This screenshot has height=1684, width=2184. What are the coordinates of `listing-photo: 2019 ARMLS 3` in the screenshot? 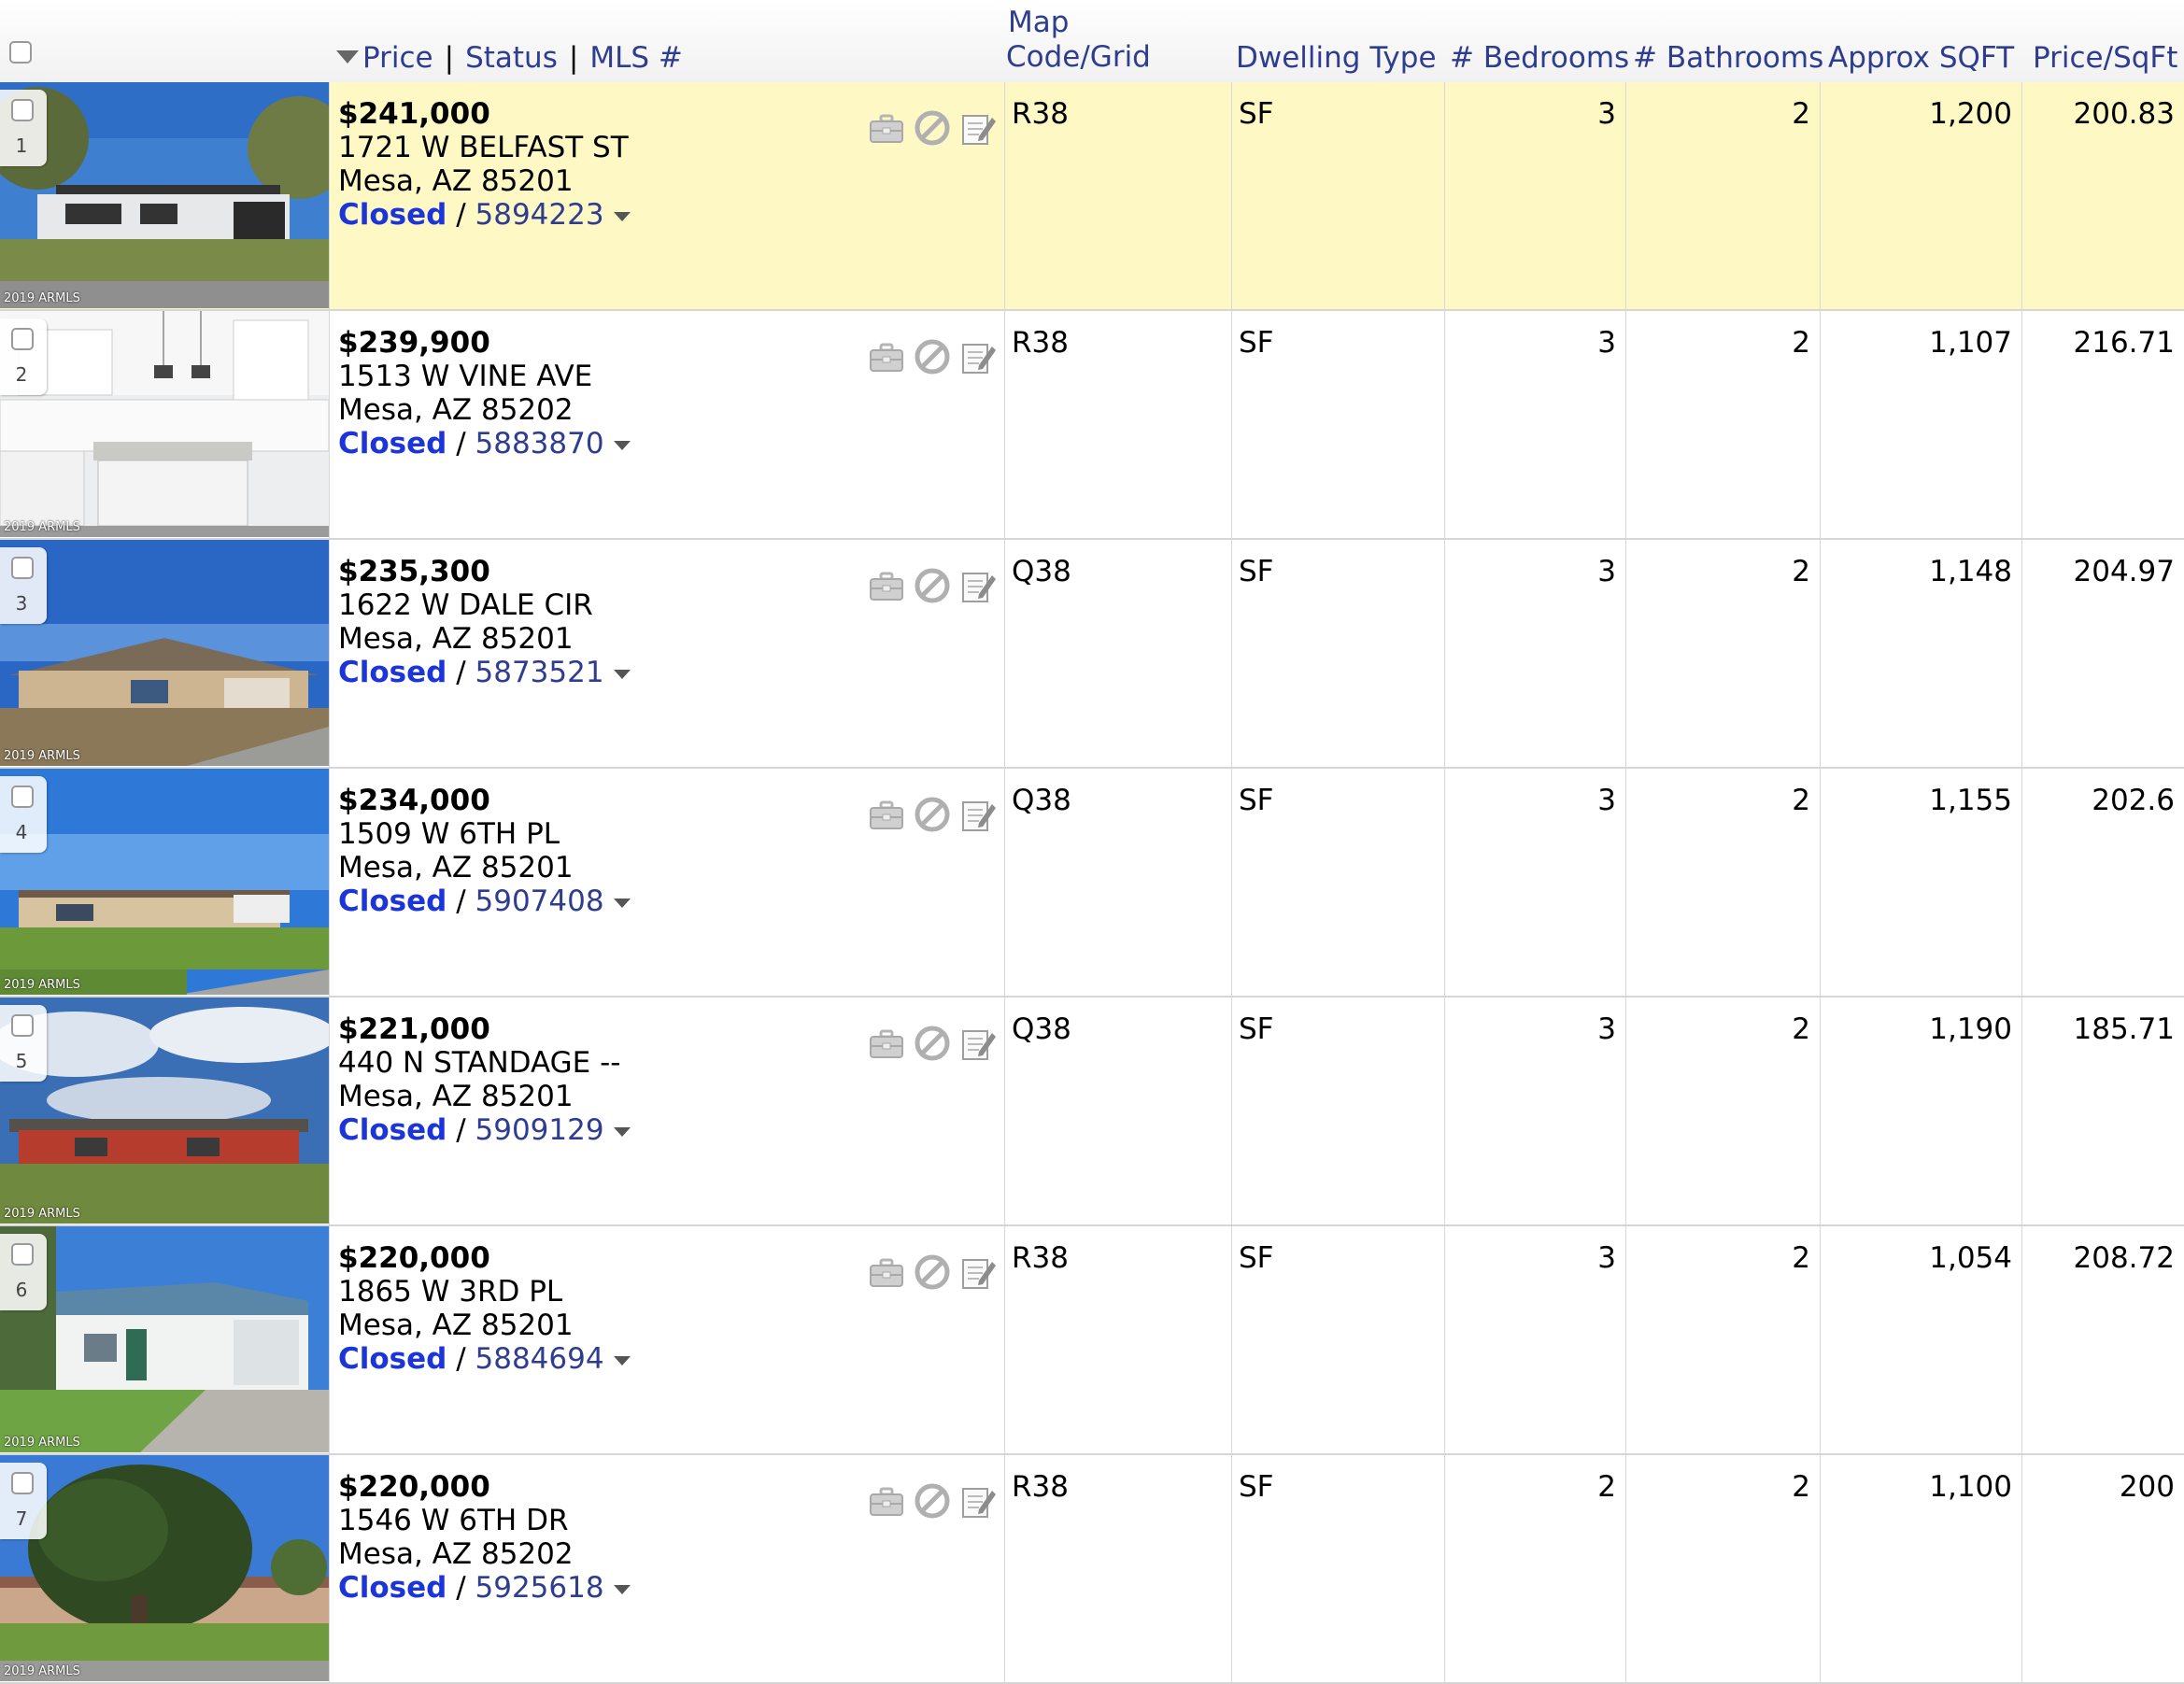 It's located at (164, 653).